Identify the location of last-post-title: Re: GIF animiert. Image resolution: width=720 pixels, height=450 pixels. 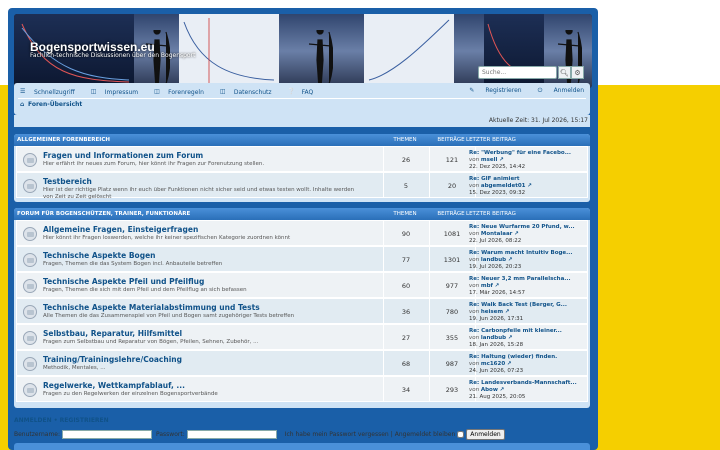
(494, 179).